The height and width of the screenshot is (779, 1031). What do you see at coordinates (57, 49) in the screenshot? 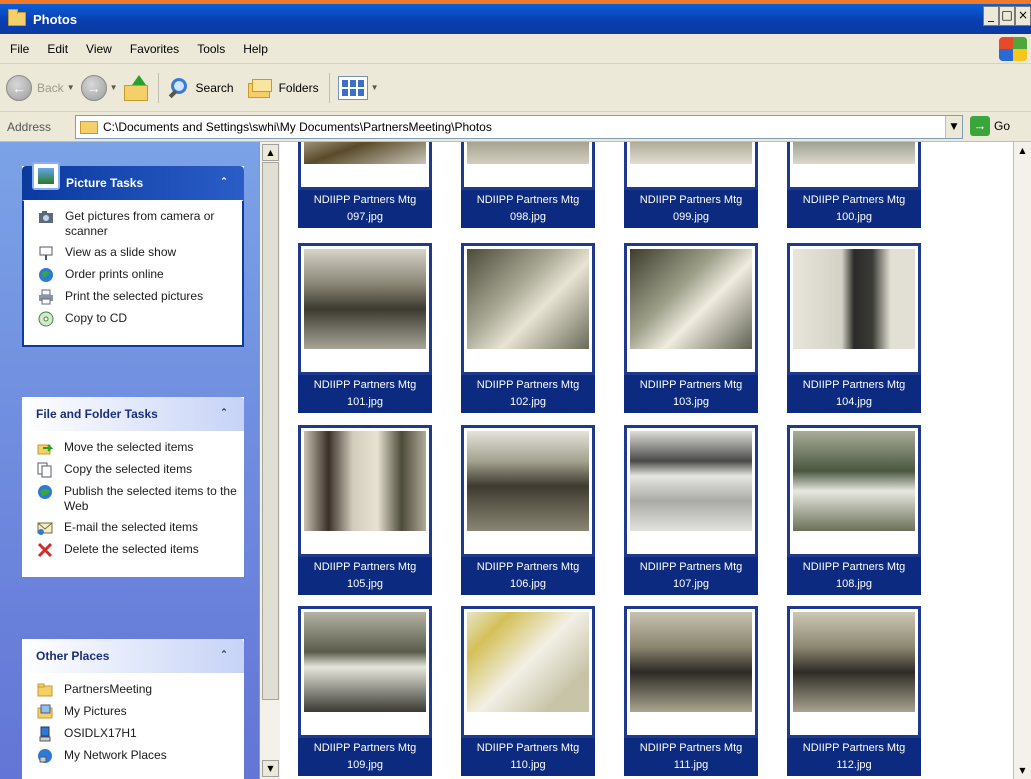
I see `menu-edit: Edit` at bounding box center [57, 49].